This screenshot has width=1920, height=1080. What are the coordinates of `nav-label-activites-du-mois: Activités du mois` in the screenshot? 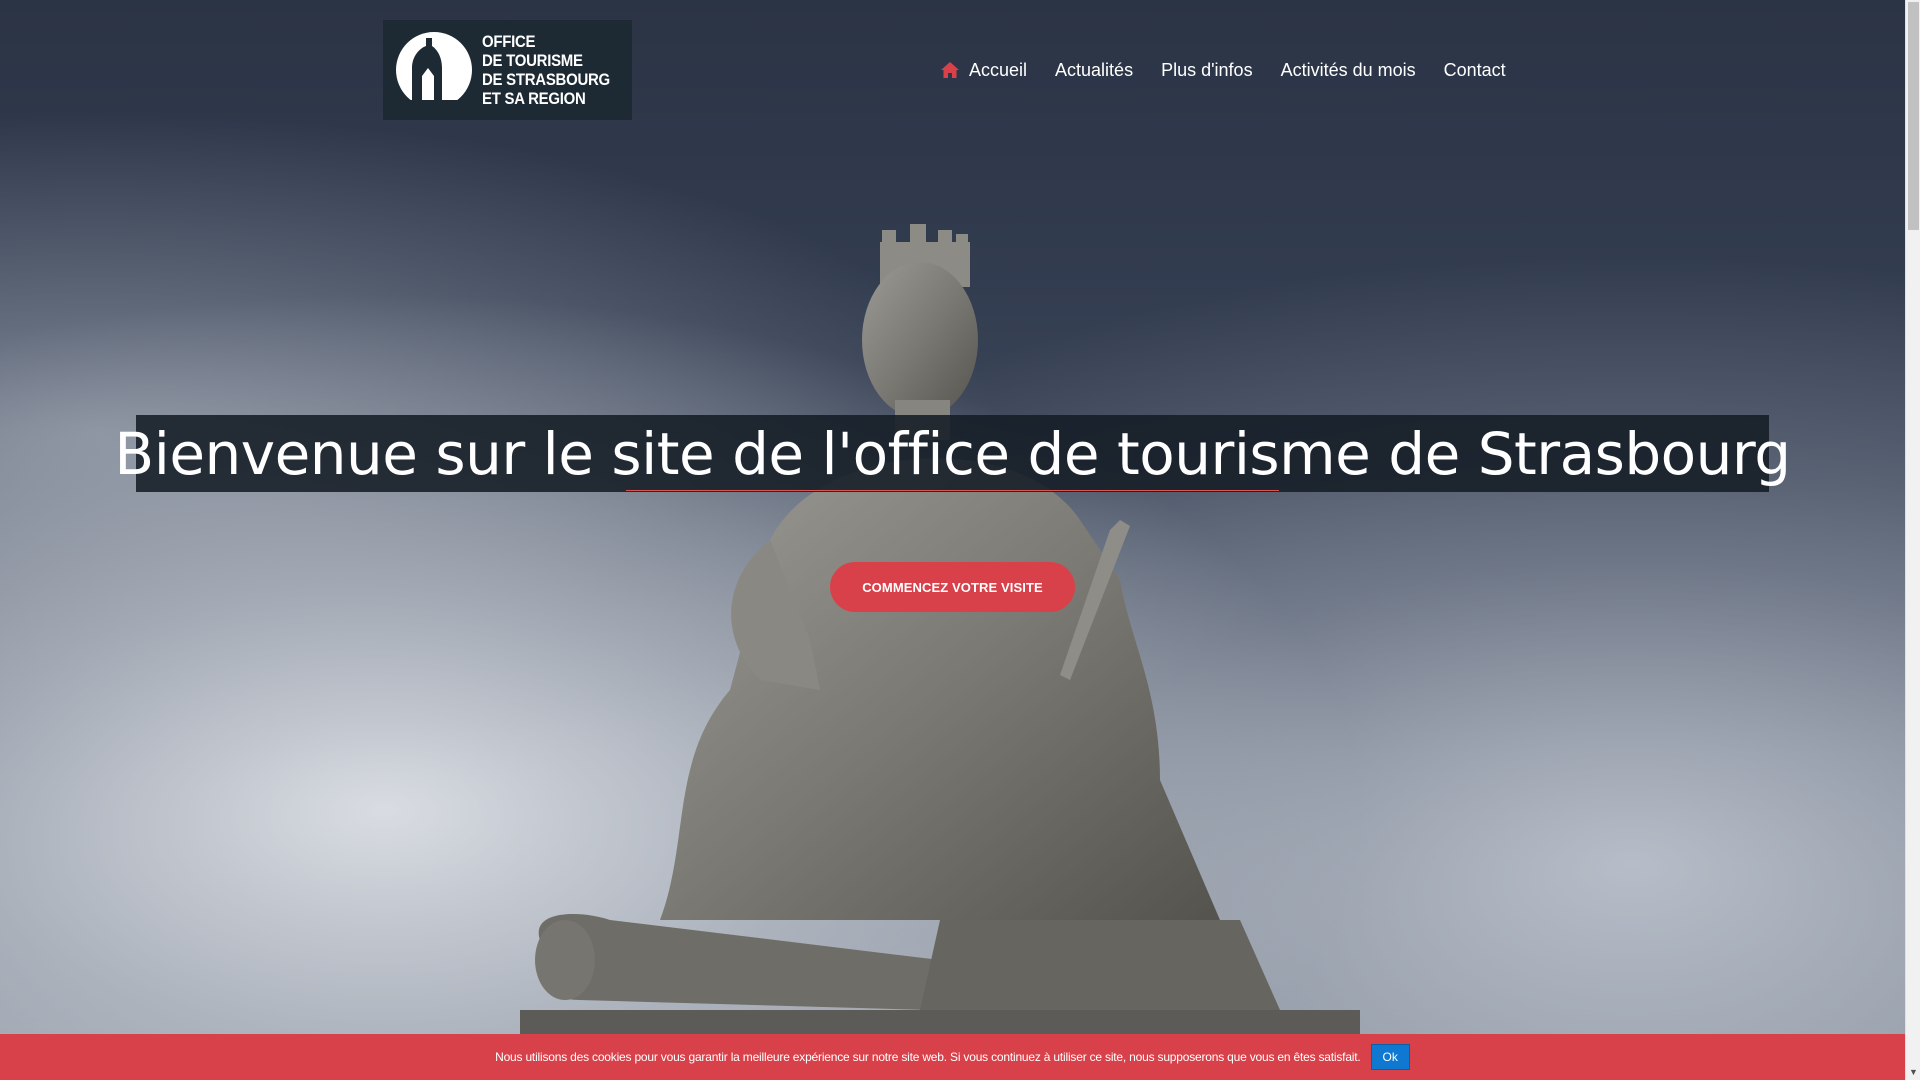 It's located at (1348, 69).